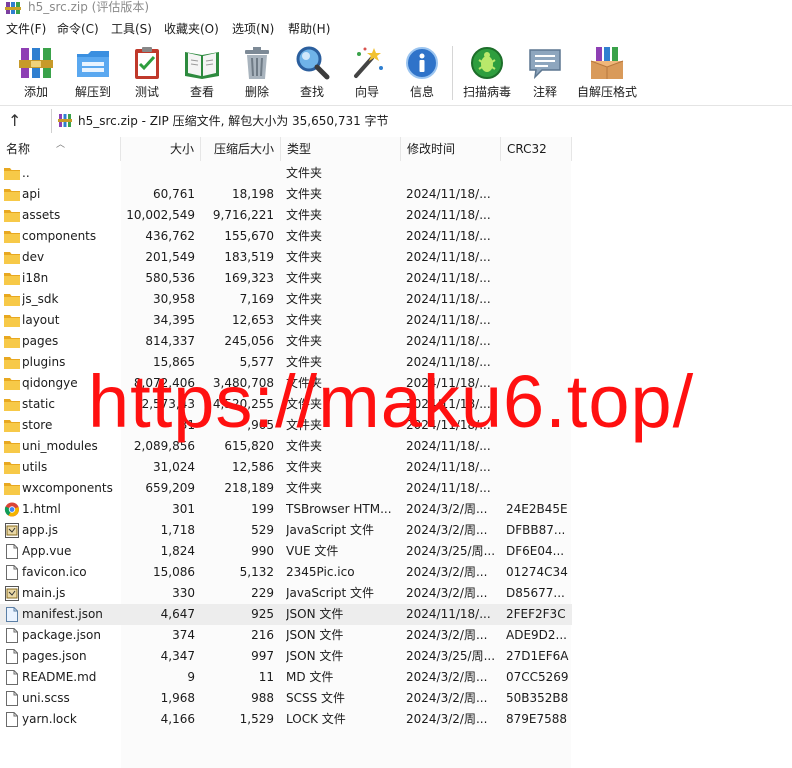 The width and height of the screenshot is (792, 768). Describe the element at coordinates (249, 278) in the screenshot. I see `file-packed-size: 169,323` at that location.